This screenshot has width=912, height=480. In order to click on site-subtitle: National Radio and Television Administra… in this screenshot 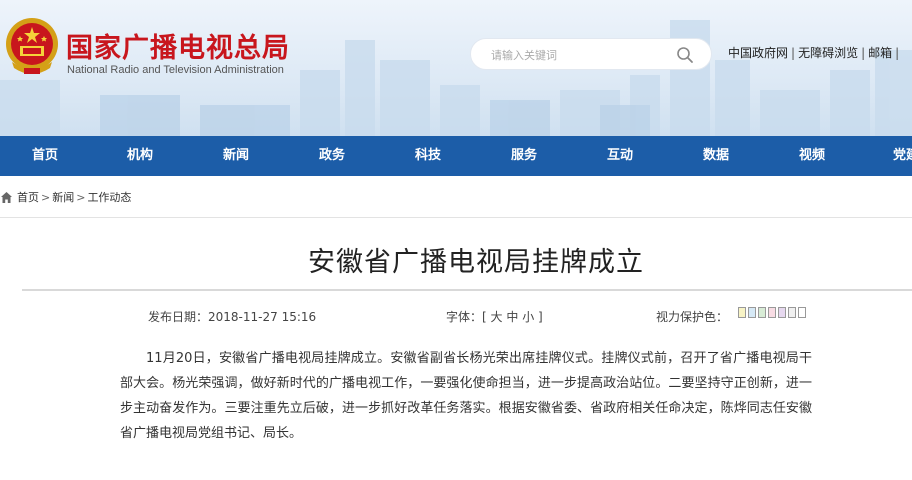, I will do `click(175, 70)`.